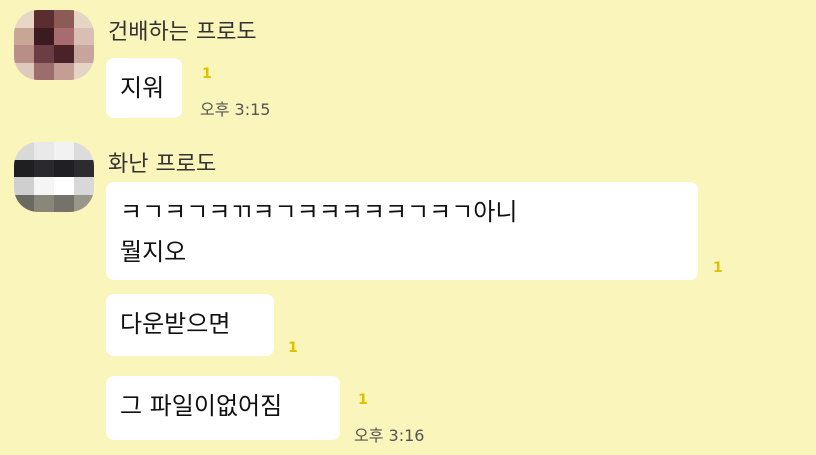  I want to click on message-time: 오후 3:16, so click(389, 435).